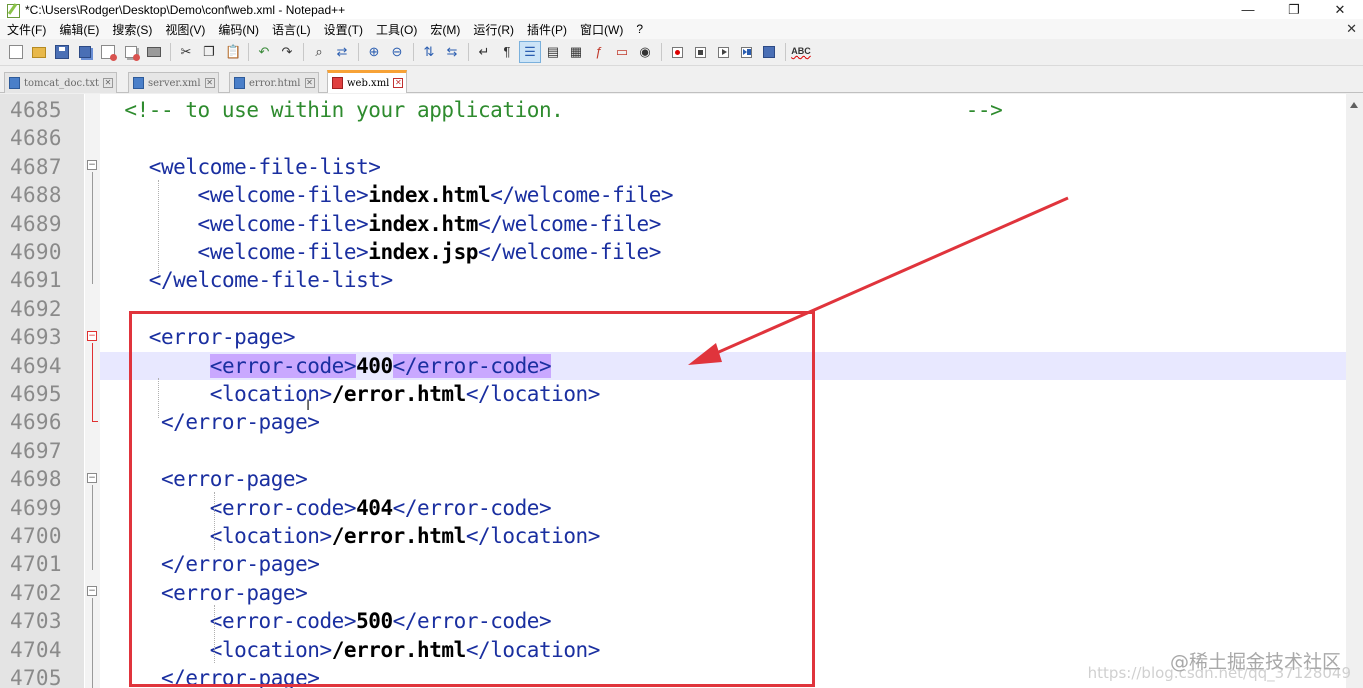 The height and width of the screenshot is (688, 1363). Describe the element at coordinates (622, 52) in the screenshot. I see `folder-as-workspace-button: ▭` at that location.